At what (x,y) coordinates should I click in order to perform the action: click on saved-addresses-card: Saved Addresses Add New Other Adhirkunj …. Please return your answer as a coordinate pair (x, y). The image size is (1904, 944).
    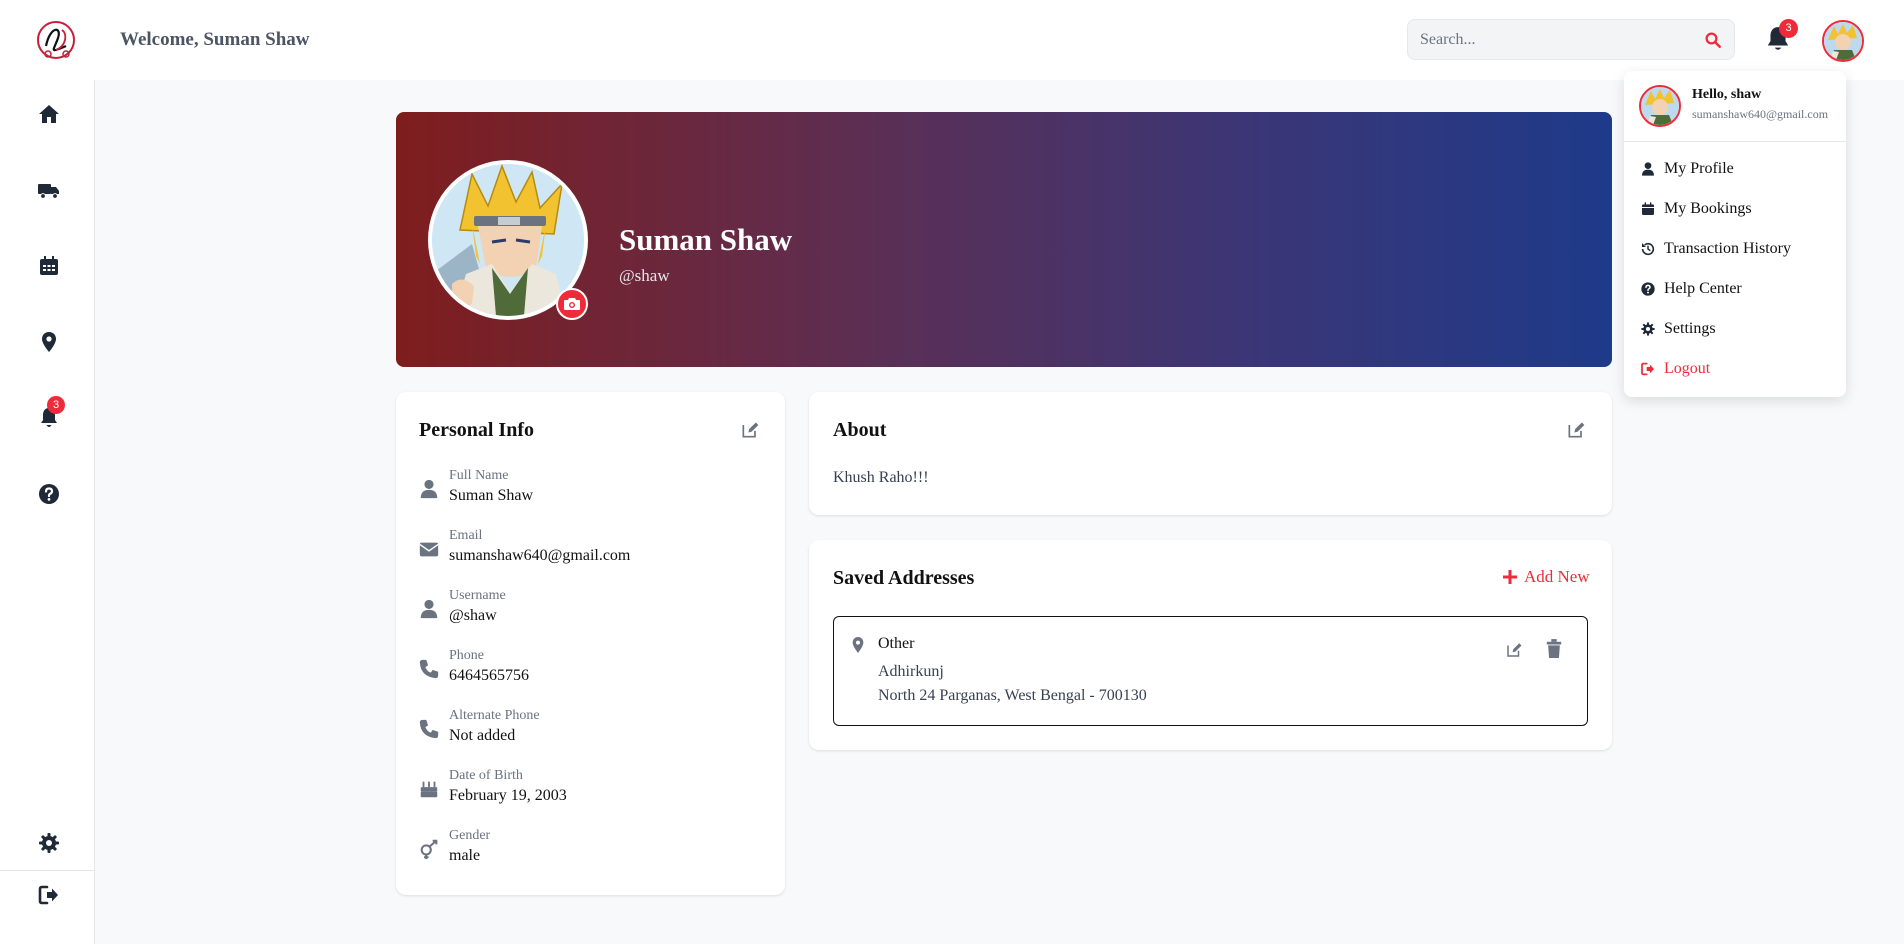
    Looking at the image, I should click on (1210, 645).